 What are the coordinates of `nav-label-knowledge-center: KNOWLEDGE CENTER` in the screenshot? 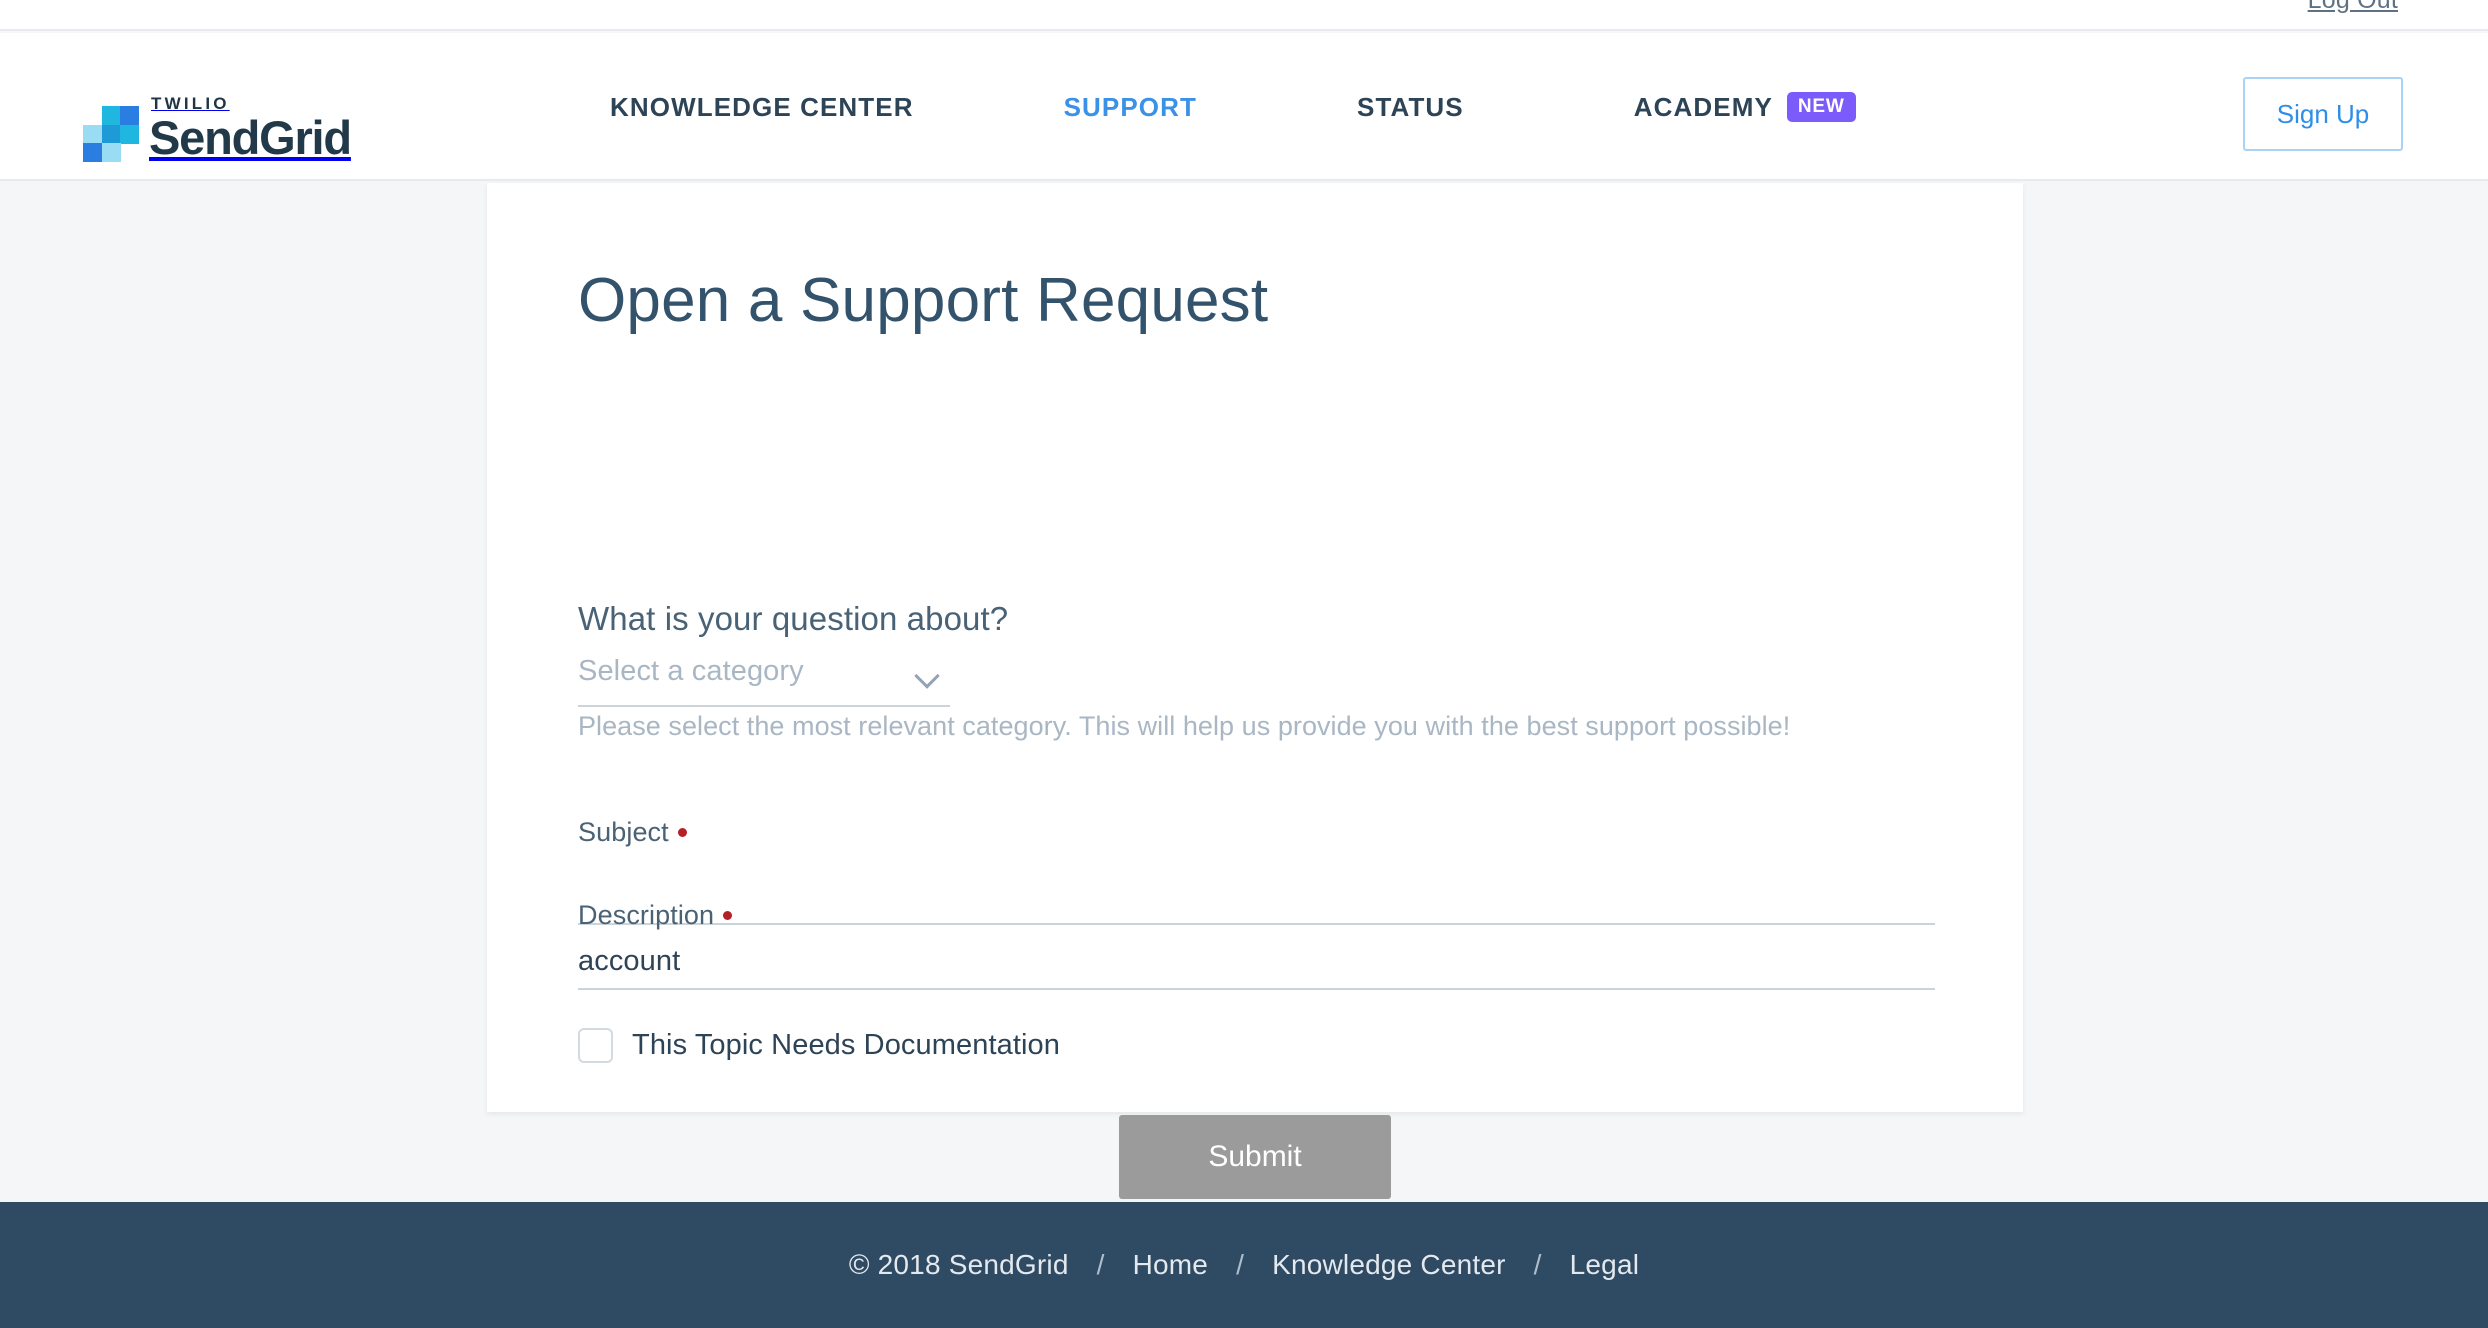 It's located at (762, 106).